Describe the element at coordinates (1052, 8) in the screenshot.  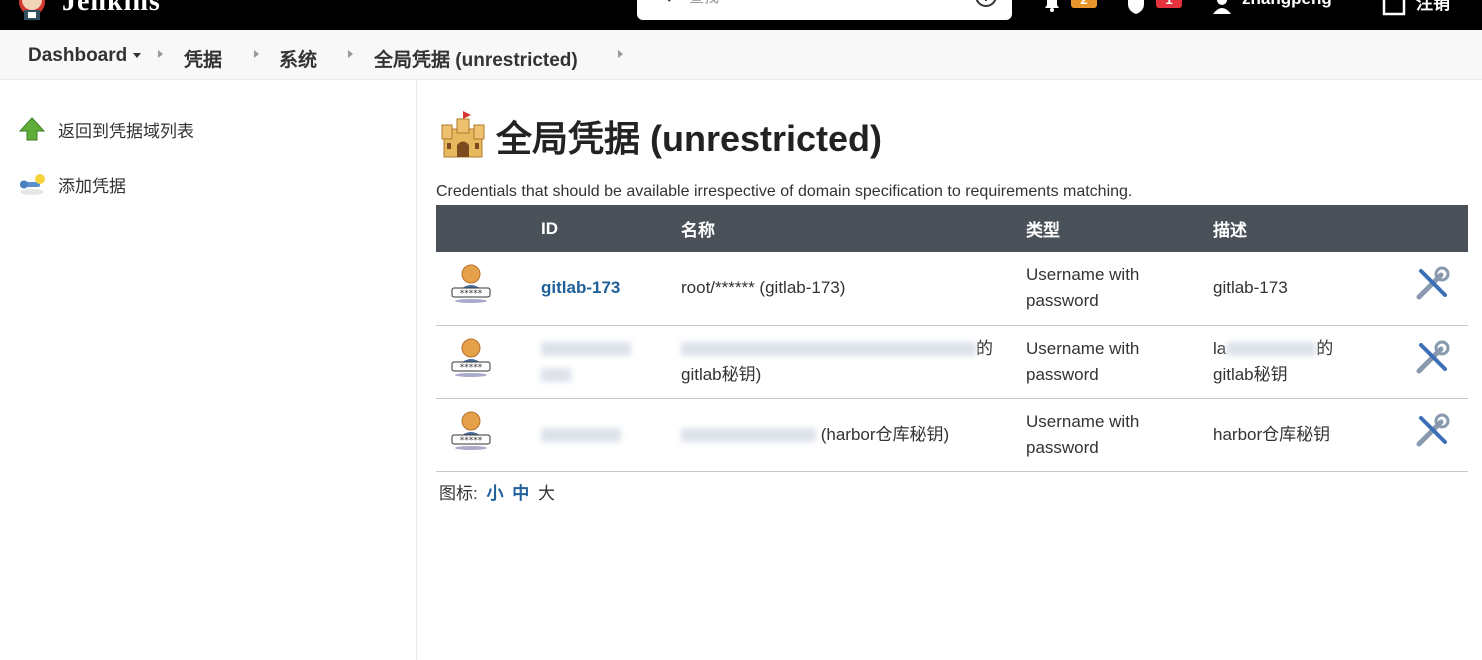
I see `bell-icon` at that location.